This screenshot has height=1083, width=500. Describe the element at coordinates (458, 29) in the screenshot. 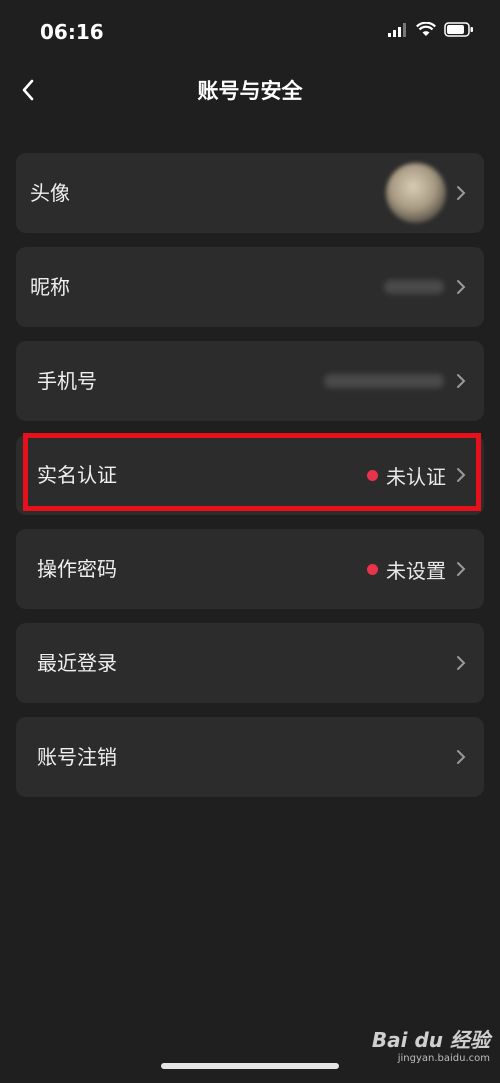

I see `battery-icon` at that location.